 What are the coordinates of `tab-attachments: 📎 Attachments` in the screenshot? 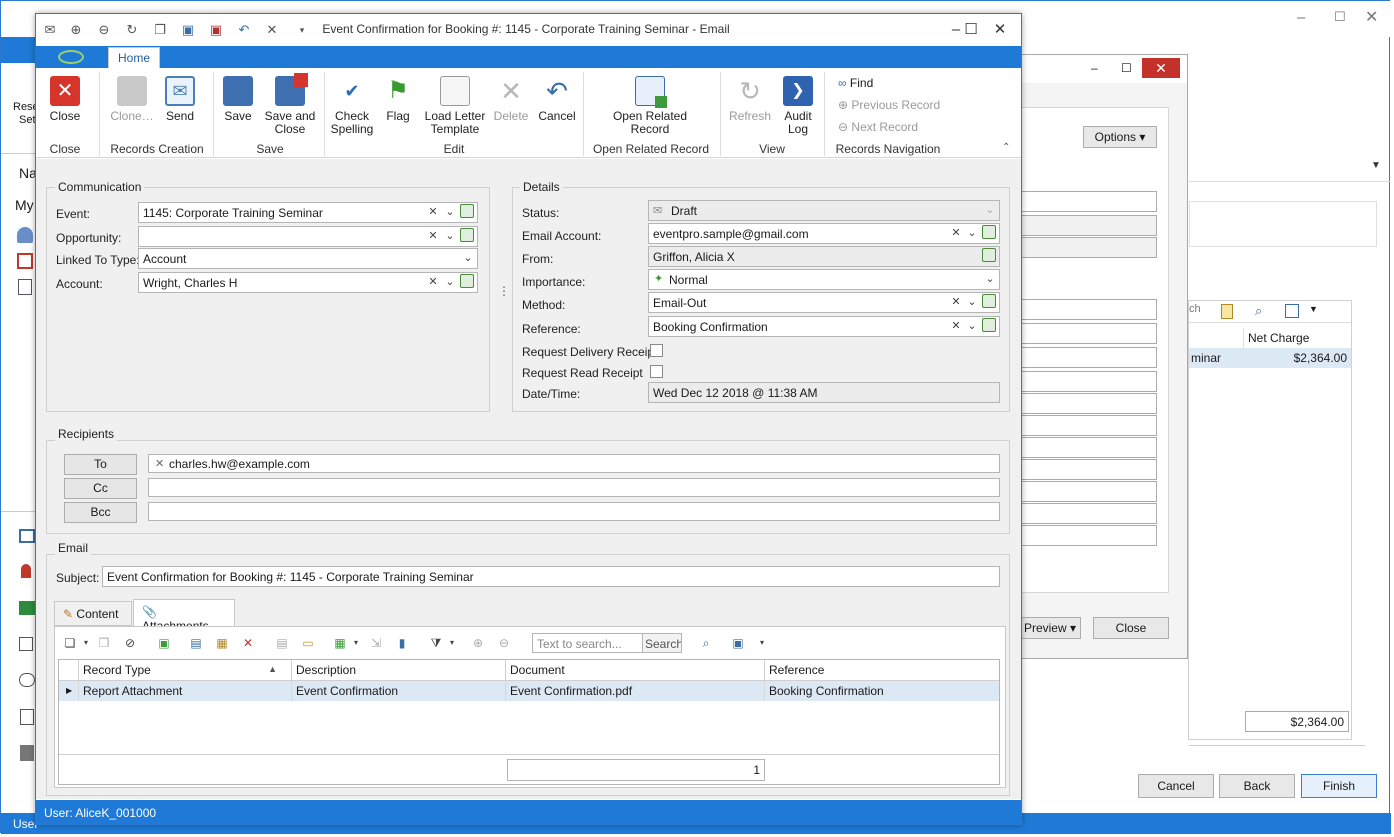 It's located at (184, 616).